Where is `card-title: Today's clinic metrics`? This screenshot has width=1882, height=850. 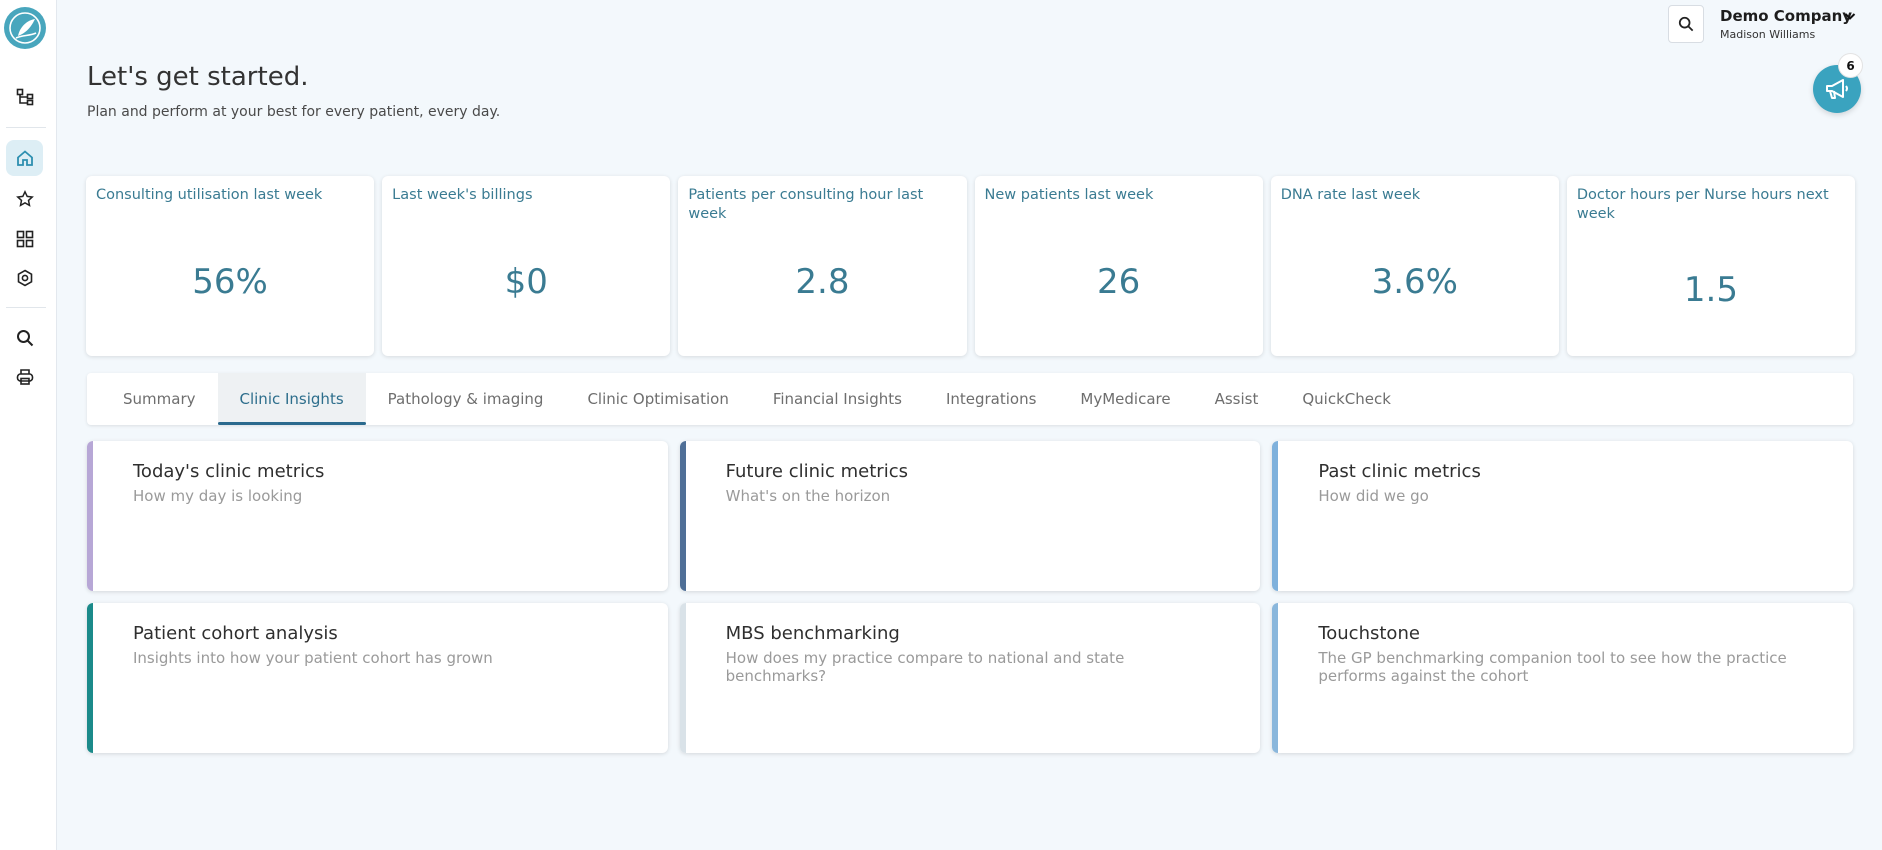 card-title: Today's clinic metrics is located at coordinates (229, 471).